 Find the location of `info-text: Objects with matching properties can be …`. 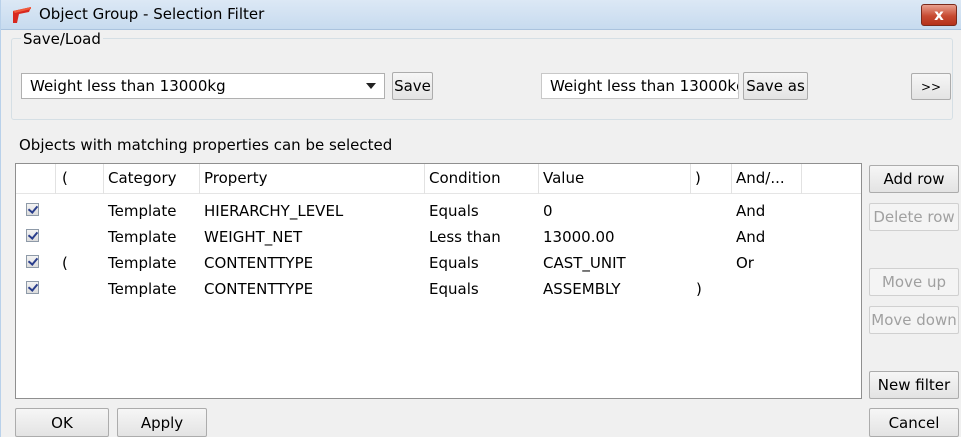

info-text: Objects with matching properties can be … is located at coordinates (206, 145).